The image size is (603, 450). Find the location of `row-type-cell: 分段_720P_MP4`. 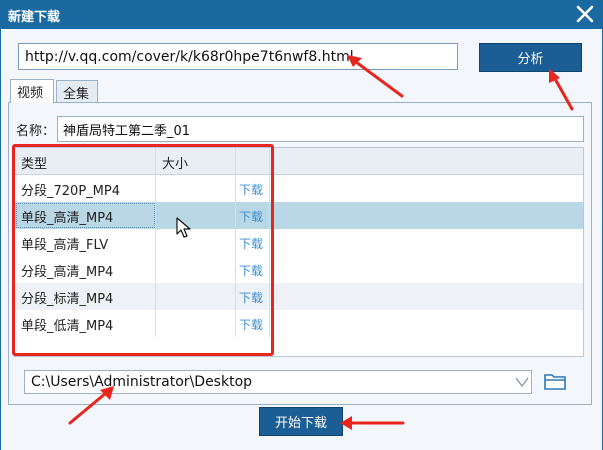

row-type-cell: 分段_720P_MP4 is located at coordinates (85, 188).